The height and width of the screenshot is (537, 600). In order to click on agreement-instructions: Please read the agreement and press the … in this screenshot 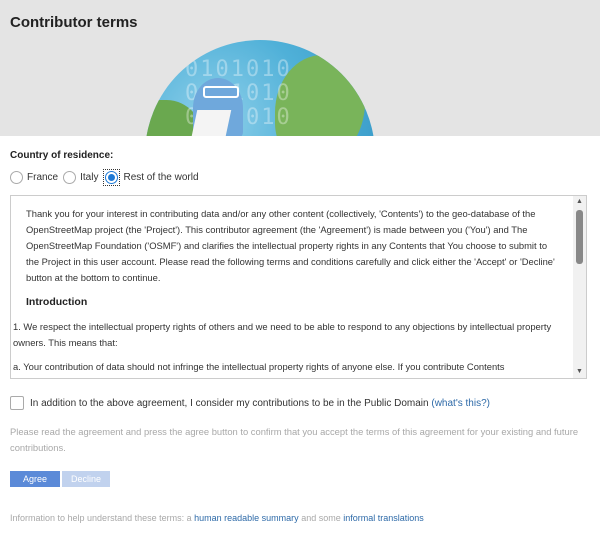, I will do `click(294, 439)`.